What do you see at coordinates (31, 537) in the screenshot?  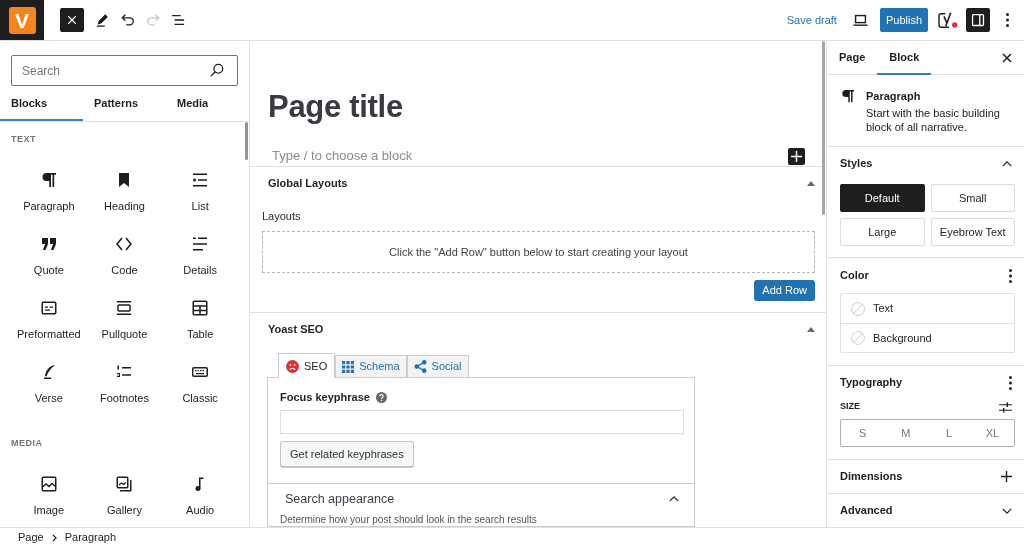 I see `breadcrumb-item: Page` at bounding box center [31, 537].